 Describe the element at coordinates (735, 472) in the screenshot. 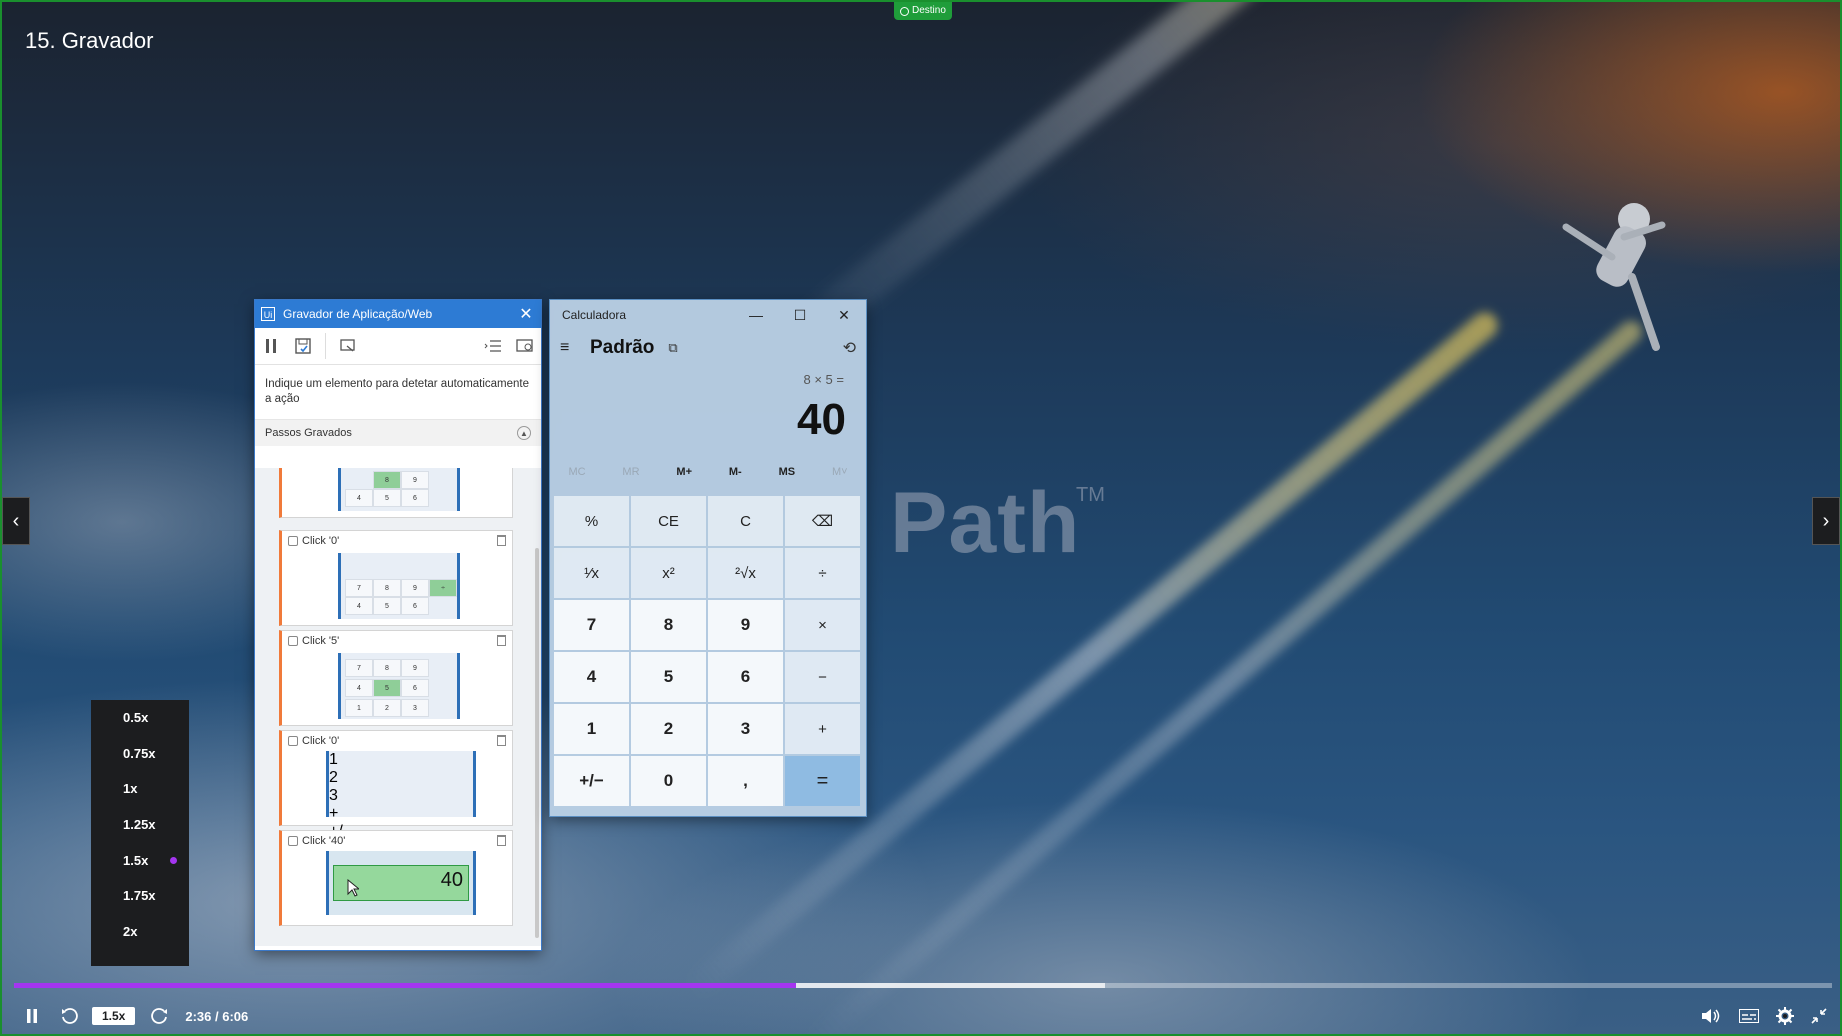

I see `memory-subtract-button: M-` at that location.